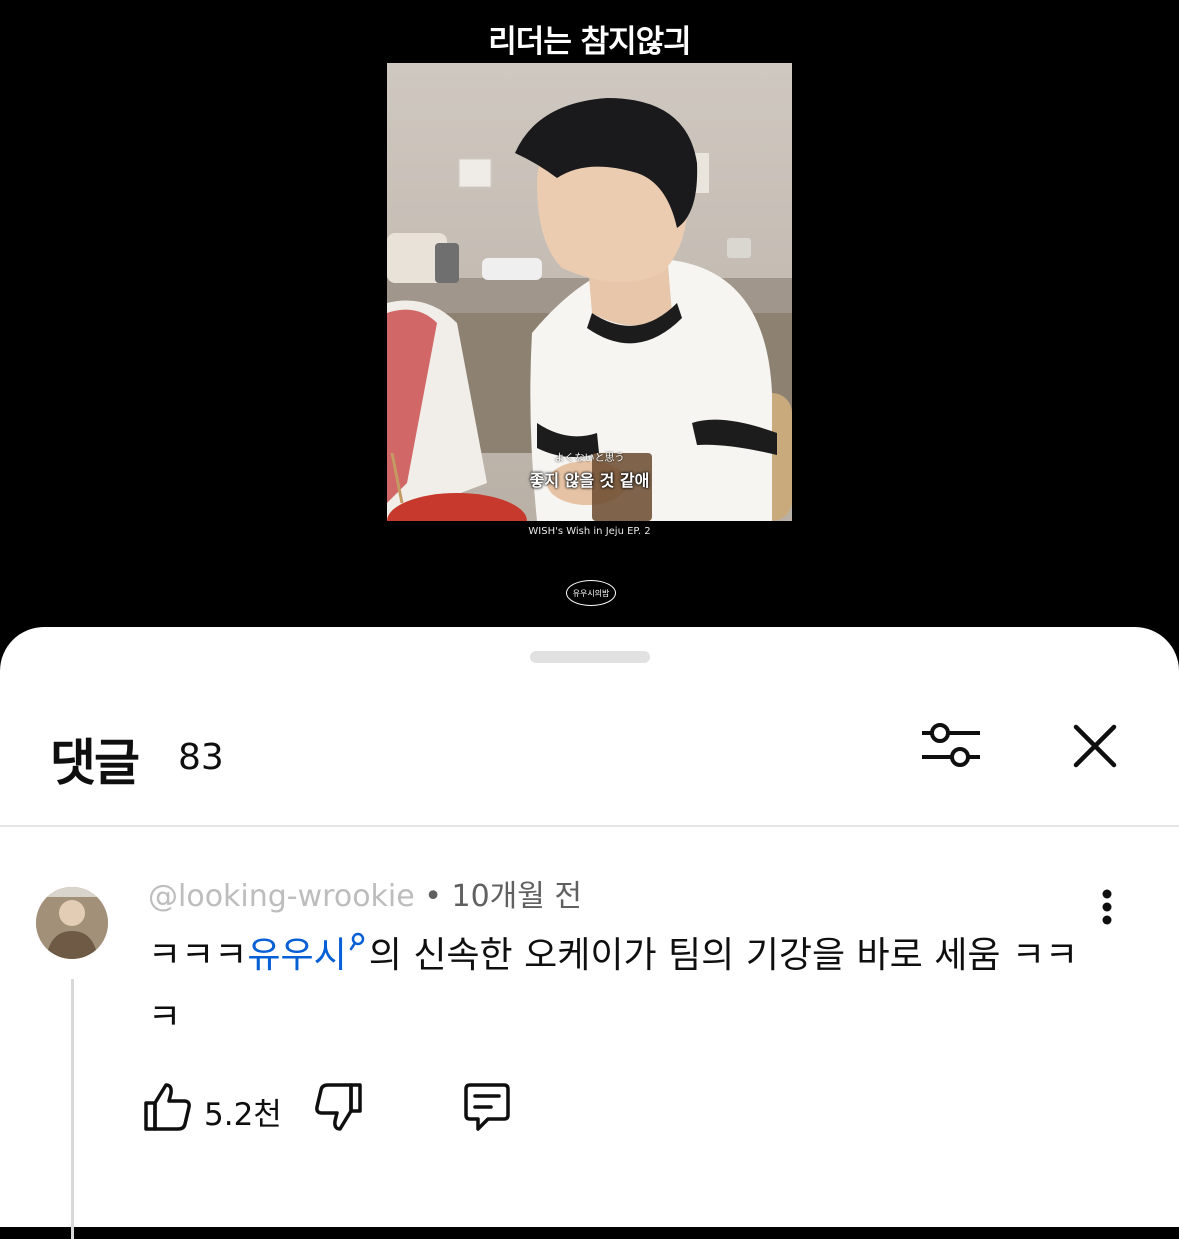 The height and width of the screenshot is (1239, 1179). Describe the element at coordinates (589, 458) in the screenshot. I see `subtitle-japanese: よくないと思う` at that location.